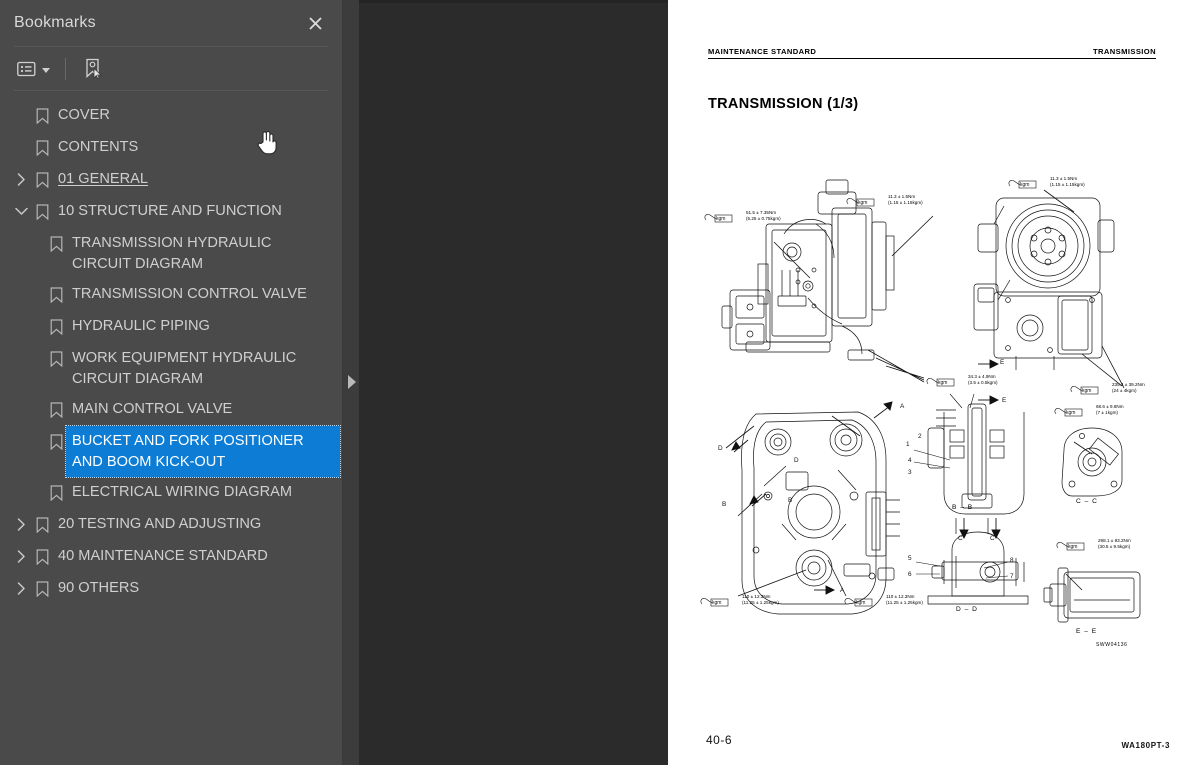 This screenshot has height=765, width=1200. I want to click on bookmark-label: ELECTRICAL WIRING DIAGRAM, so click(182, 492).